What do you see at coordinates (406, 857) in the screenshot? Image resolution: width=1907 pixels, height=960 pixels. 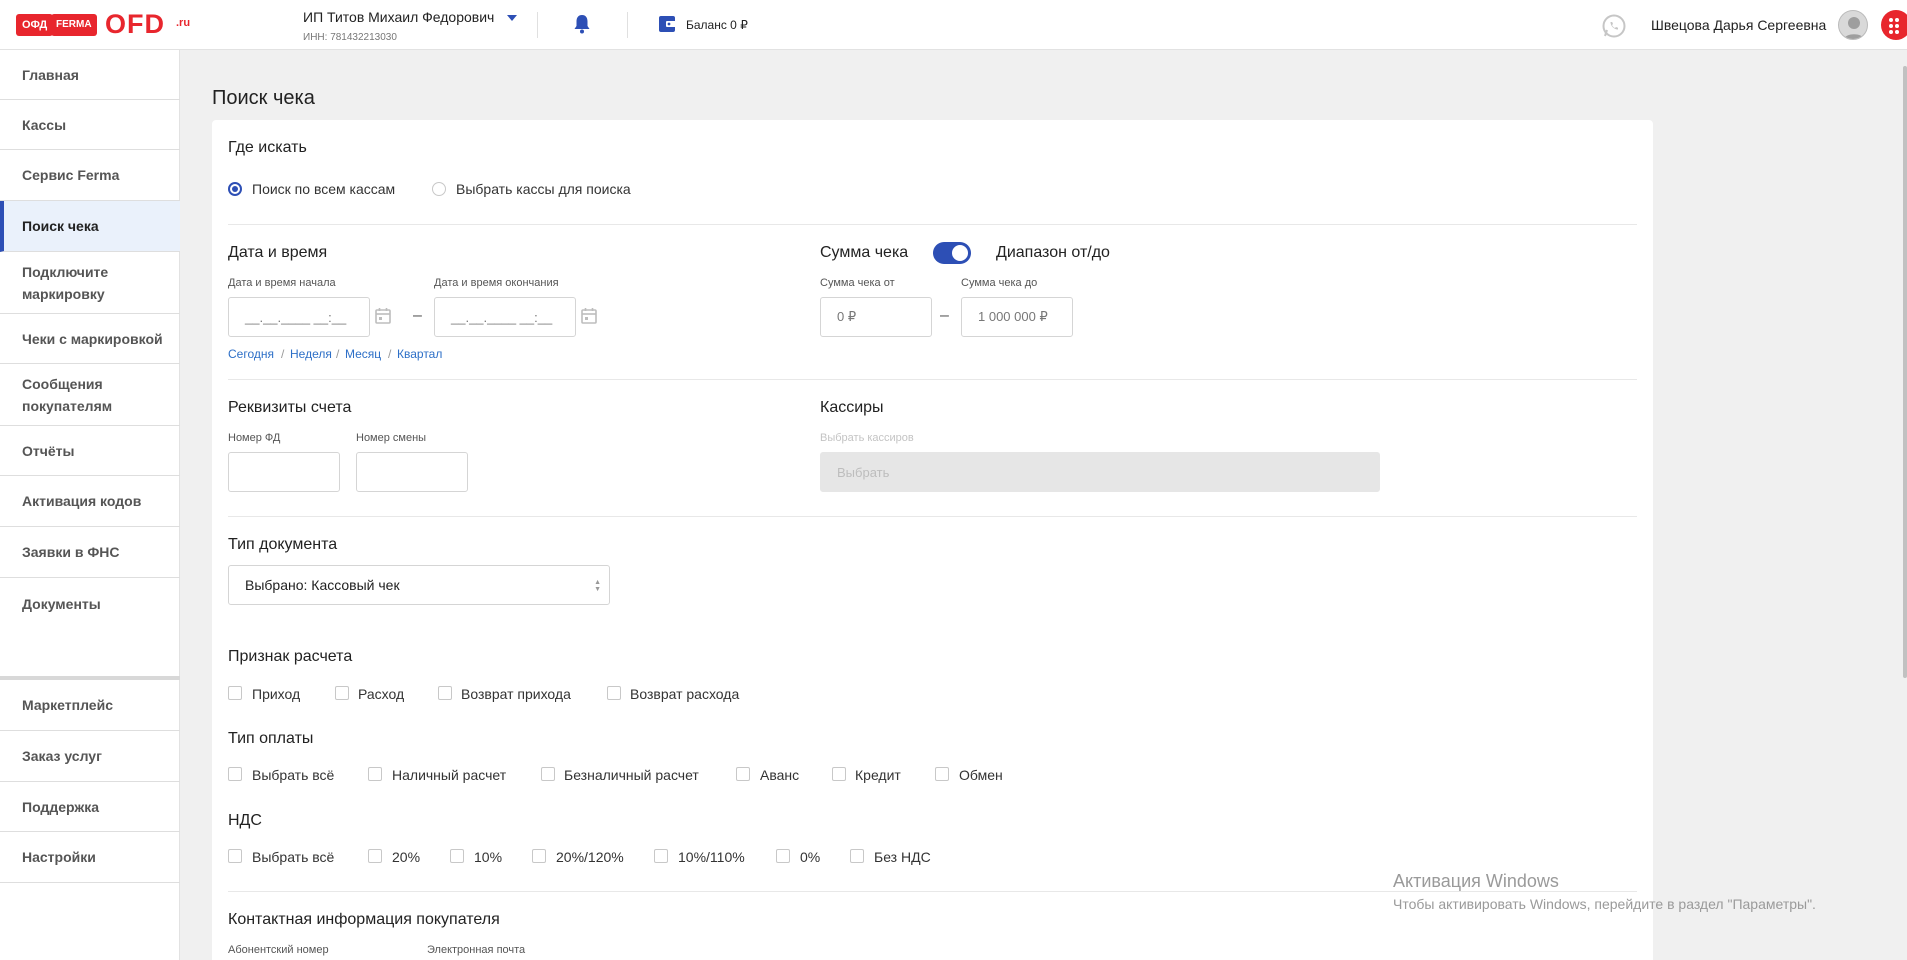 I see `checkbox-vat-20-label: 20%` at bounding box center [406, 857].